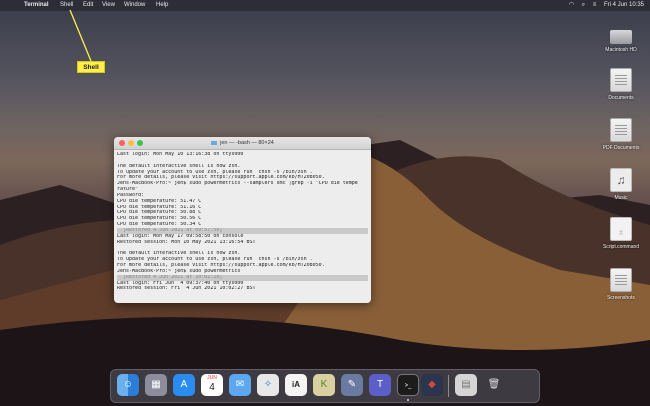 The image size is (650, 406). I want to click on desktop-icon-macintosh-hd: Macintosh HD, so click(621, 38).